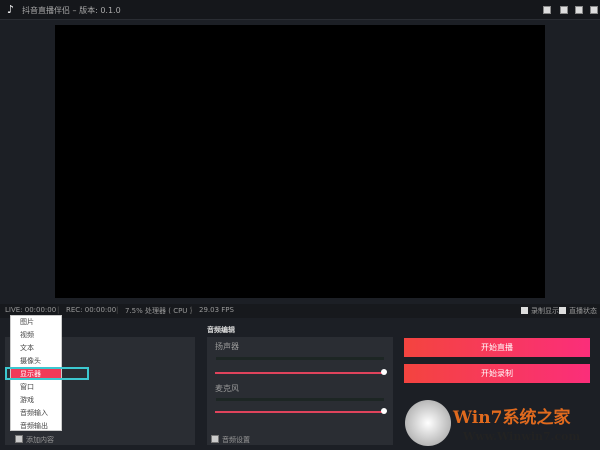 This screenshot has width=600, height=450. I want to click on settings-icon, so click(547, 10).